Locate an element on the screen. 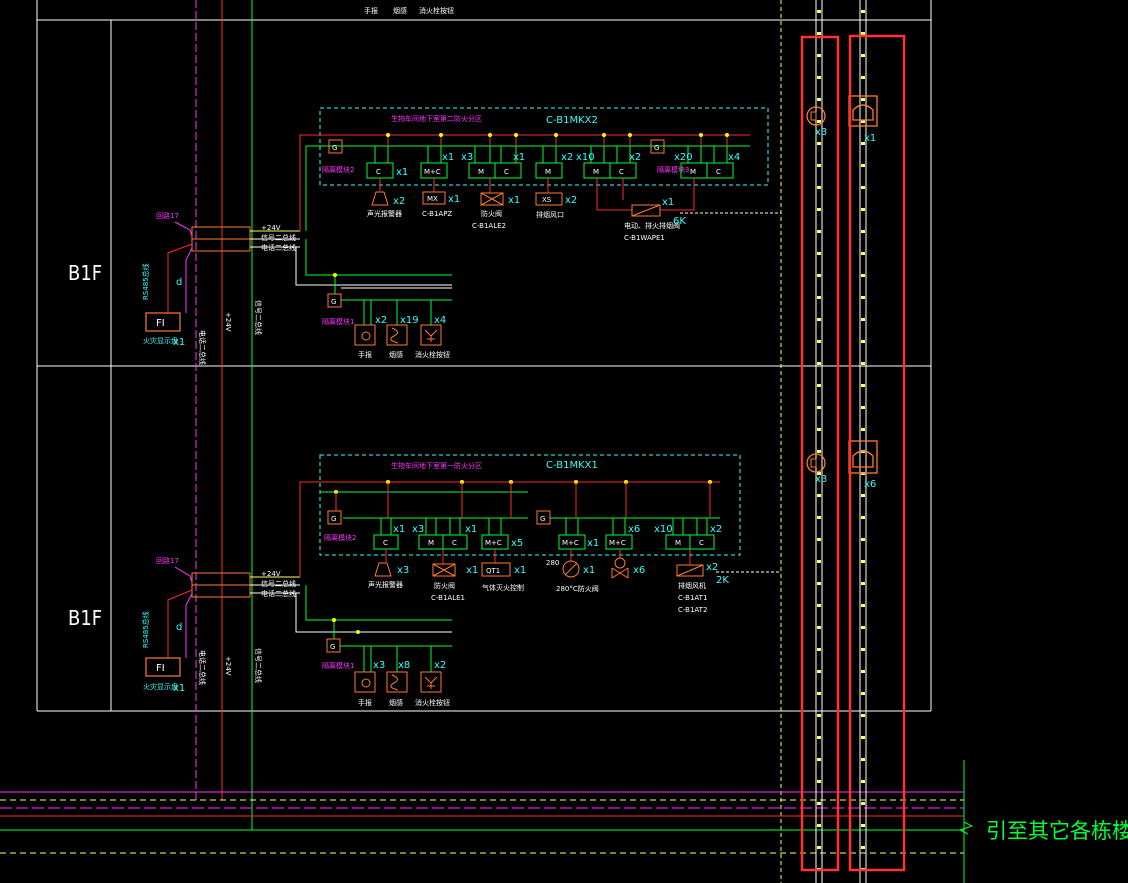 The height and width of the screenshot is (883, 1128). side-label: 引至其它各栋楼 is located at coordinates (1057, 831).